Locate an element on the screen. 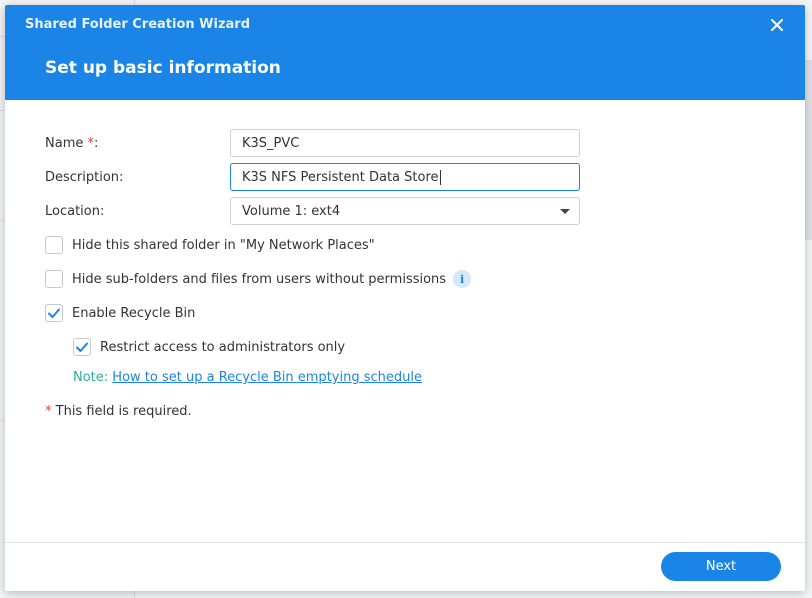 This screenshot has width=812, height=598. note-label: Note: is located at coordinates (91, 377).